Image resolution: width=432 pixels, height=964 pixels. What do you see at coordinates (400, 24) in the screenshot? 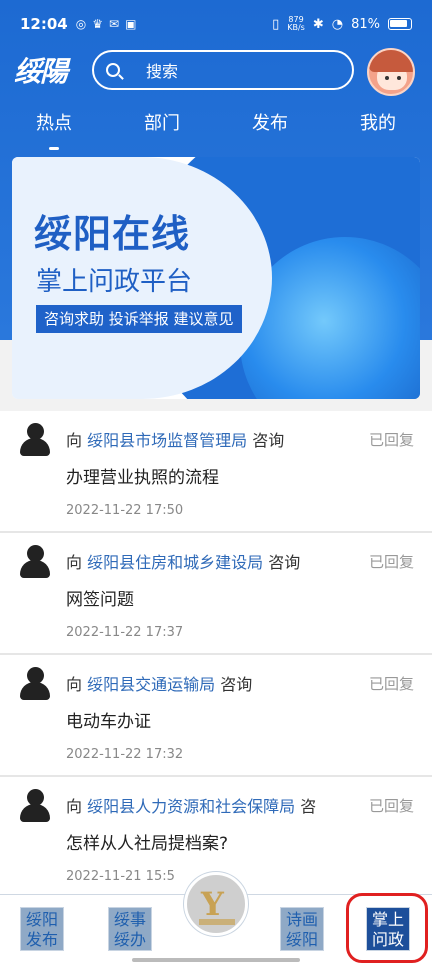
I see `battery-icon` at bounding box center [400, 24].